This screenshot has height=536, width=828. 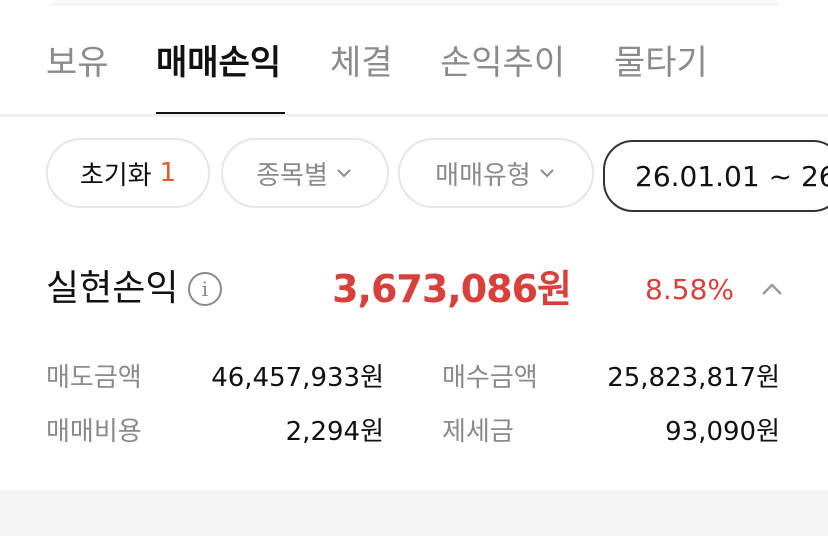 I want to click on trade-cost-row: 매매비용 2,294원, so click(x=215, y=432).